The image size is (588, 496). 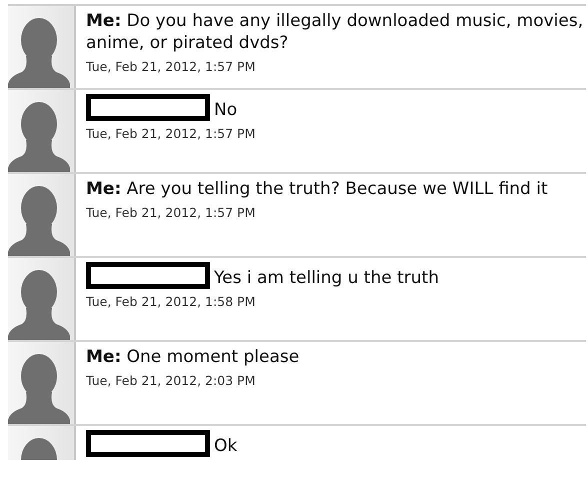 What do you see at coordinates (193, 357) in the screenshot?
I see `message-text: Me: One moment please` at bounding box center [193, 357].